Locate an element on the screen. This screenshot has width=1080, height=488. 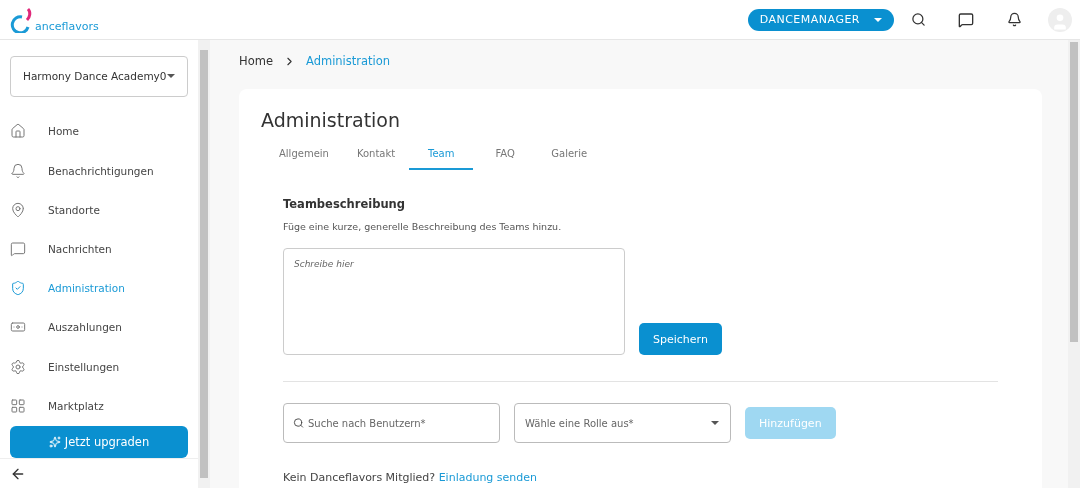
tab: FAQ is located at coordinates (505, 159).